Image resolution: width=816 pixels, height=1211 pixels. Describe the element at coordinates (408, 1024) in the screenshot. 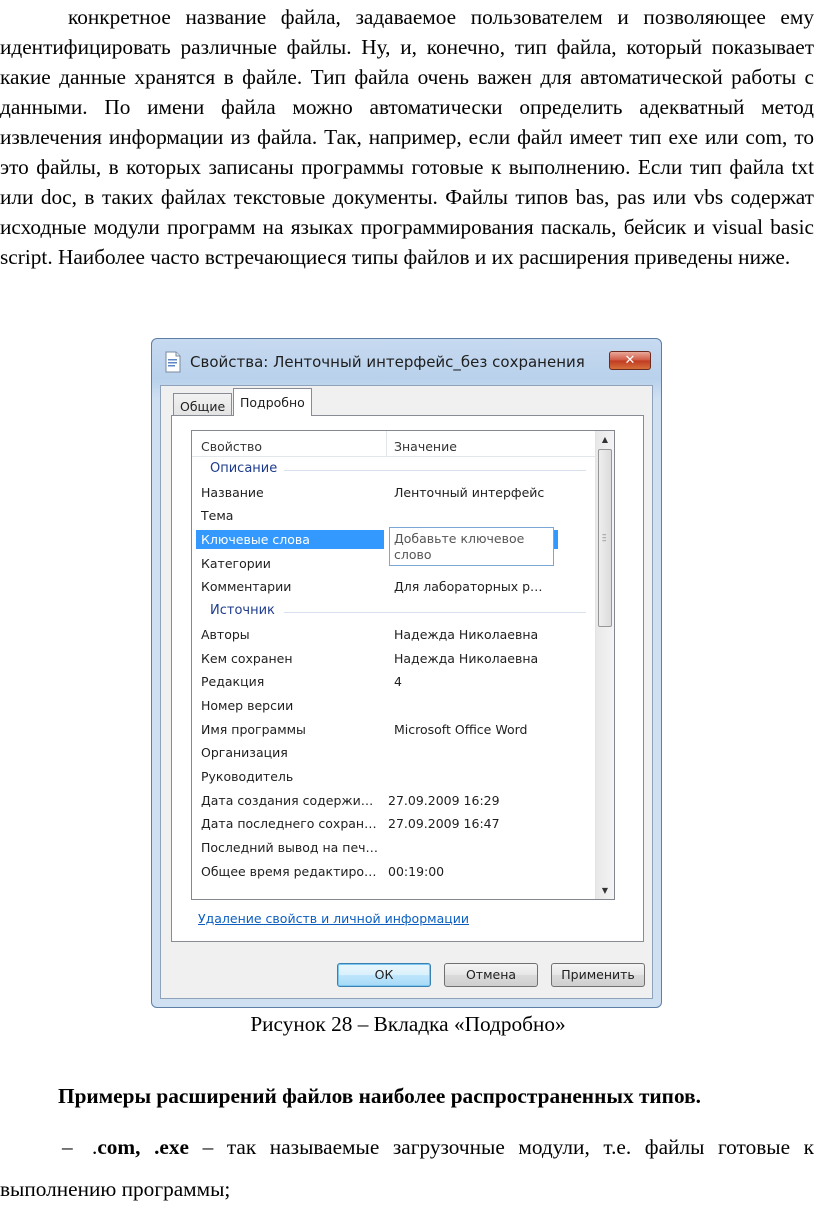

I see `figure-caption: Рисунок 28 – Вкладка «Подробно»` at that location.